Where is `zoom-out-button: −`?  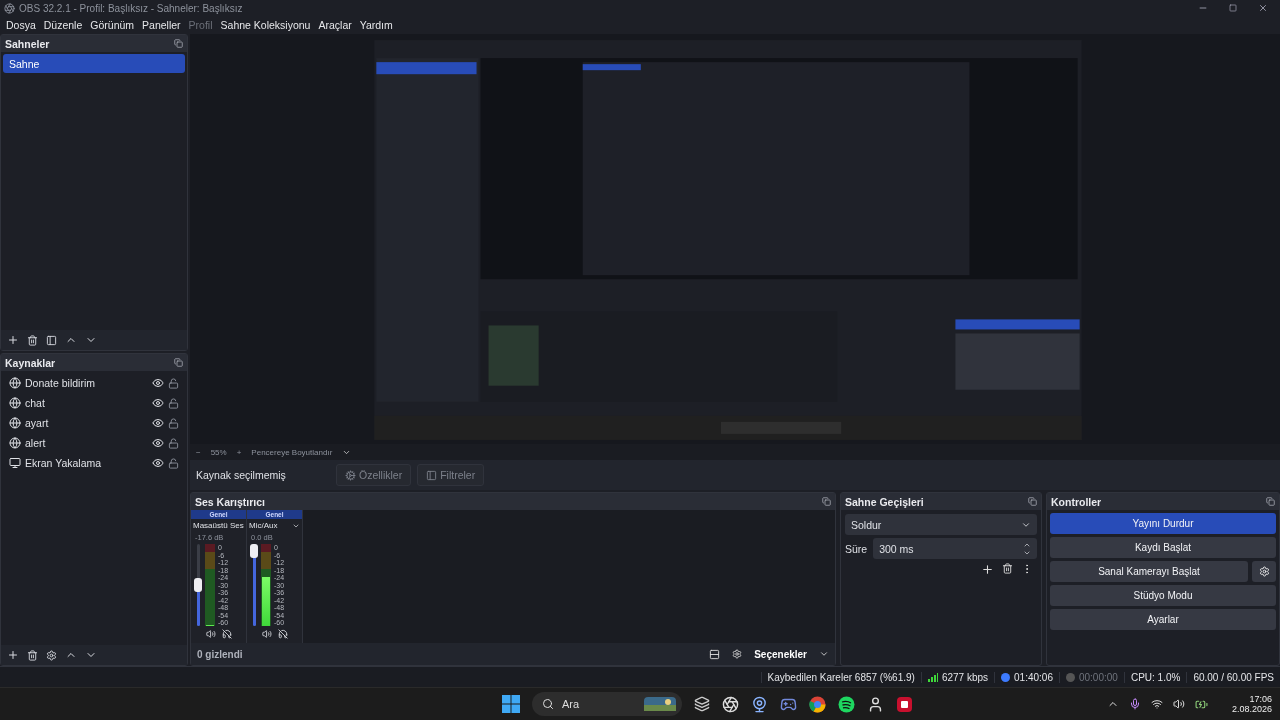
zoom-out-button: − is located at coordinates (198, 452).